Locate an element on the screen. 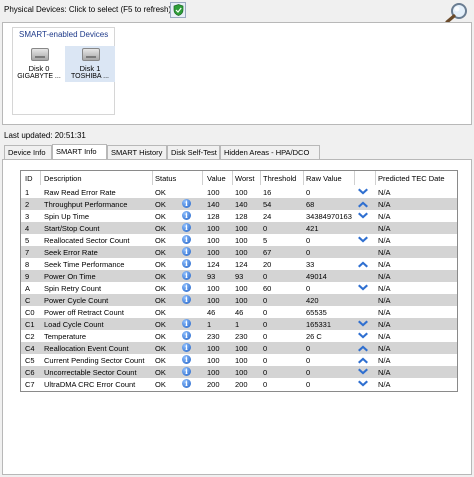 This screenshot has height=477, width=474. tab-hidden-areas: Hidden Areas - HPA/DCO is located at coordinates (270, 152).